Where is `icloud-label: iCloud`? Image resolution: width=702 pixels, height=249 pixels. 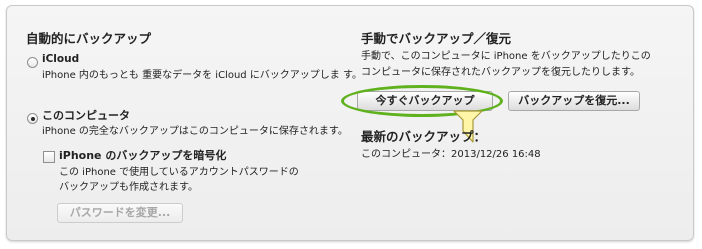 icloud-label: iCloud is located at coordinates (60, 59).